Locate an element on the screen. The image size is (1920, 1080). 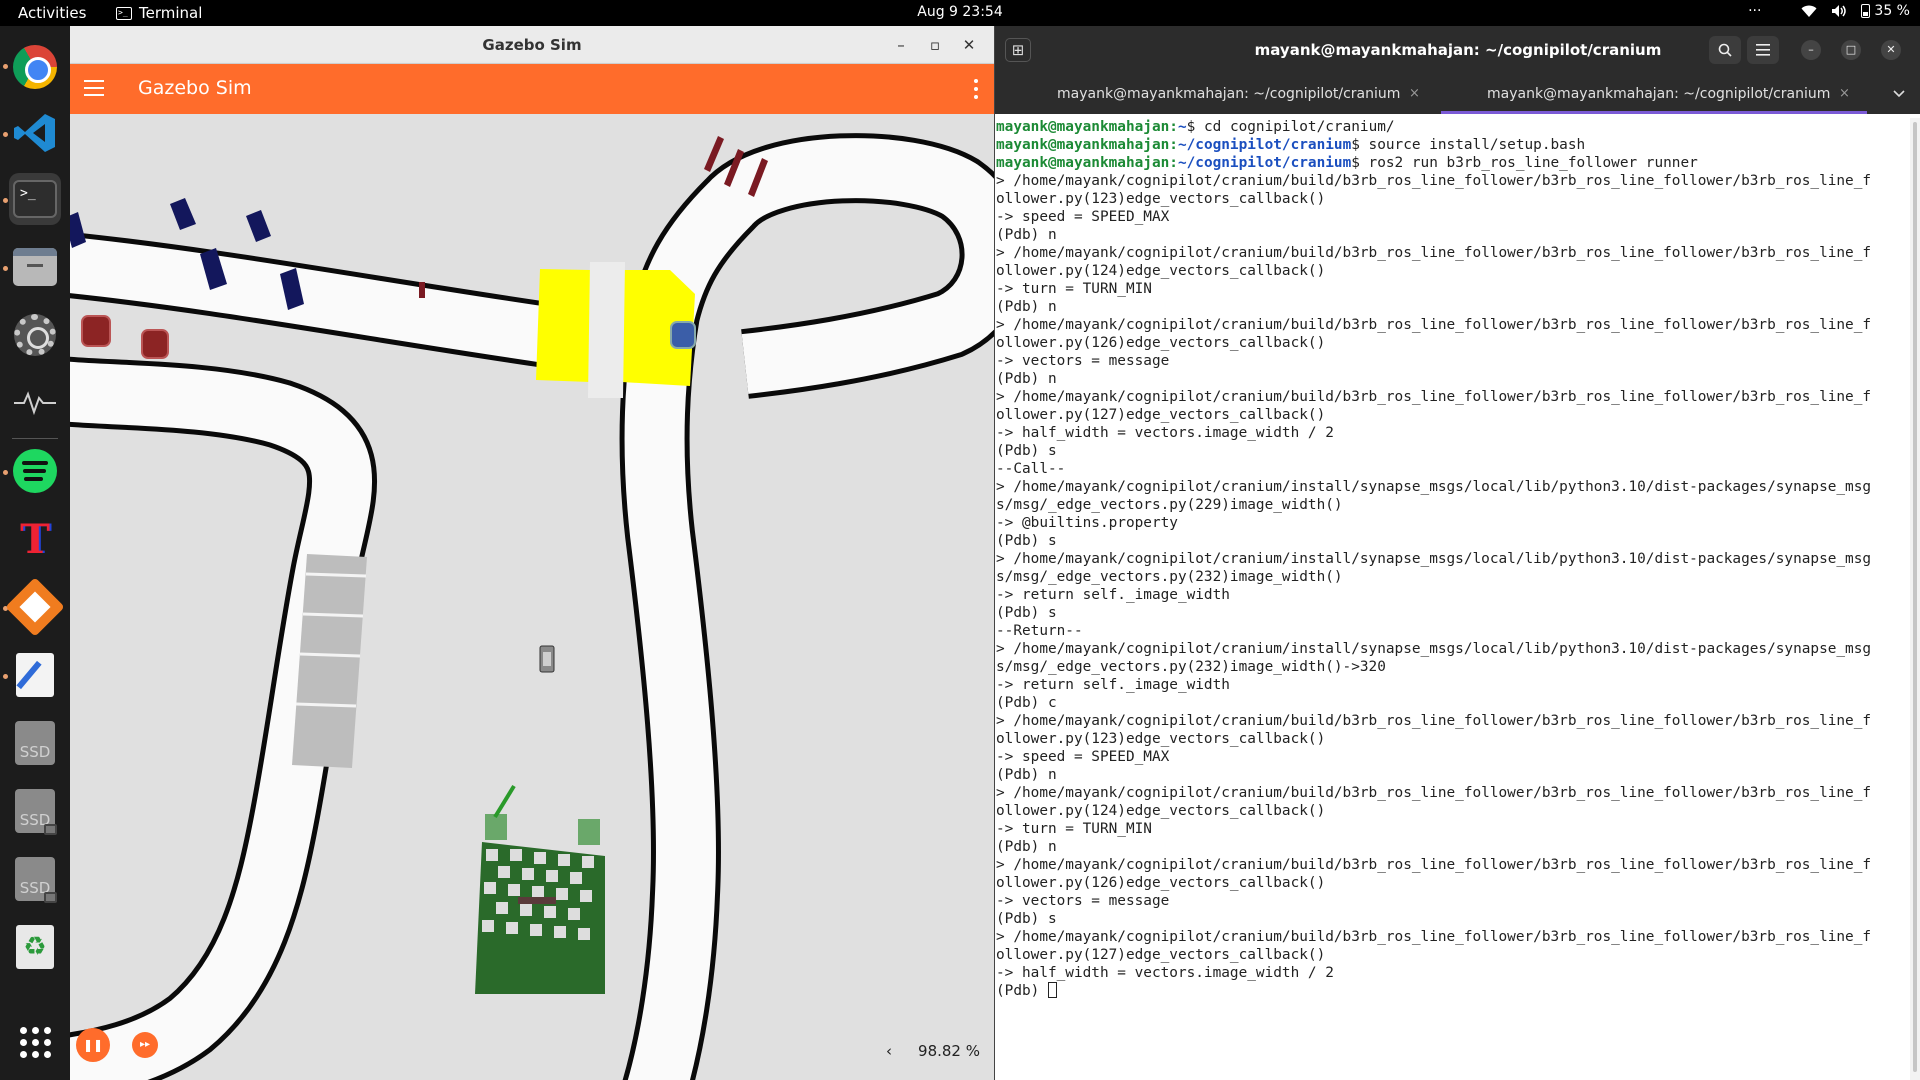
text-editor-icon is located at coordinates (35, 675).